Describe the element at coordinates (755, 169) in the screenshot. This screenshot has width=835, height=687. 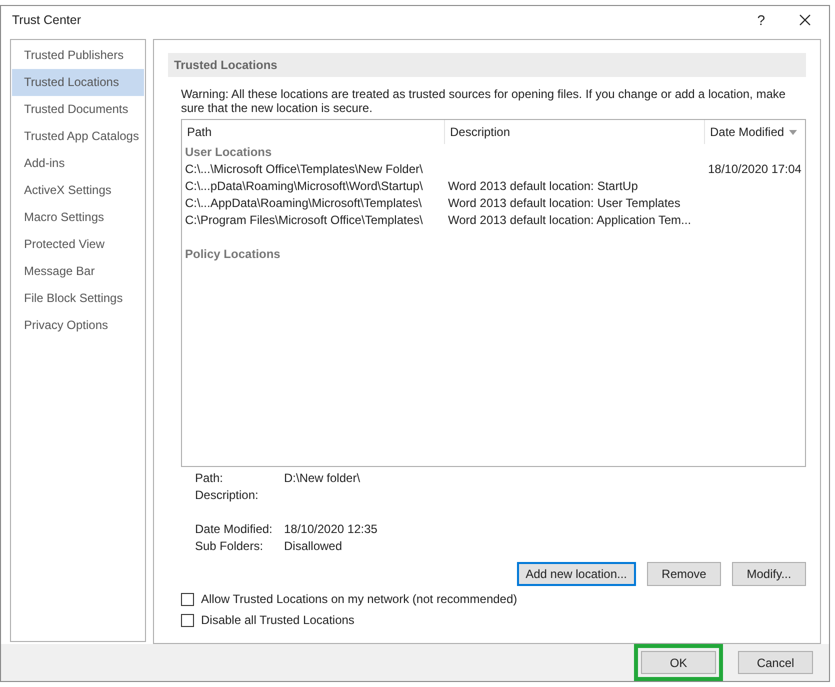
I see `date-cell: 18/10/2020 17:04` at that location.